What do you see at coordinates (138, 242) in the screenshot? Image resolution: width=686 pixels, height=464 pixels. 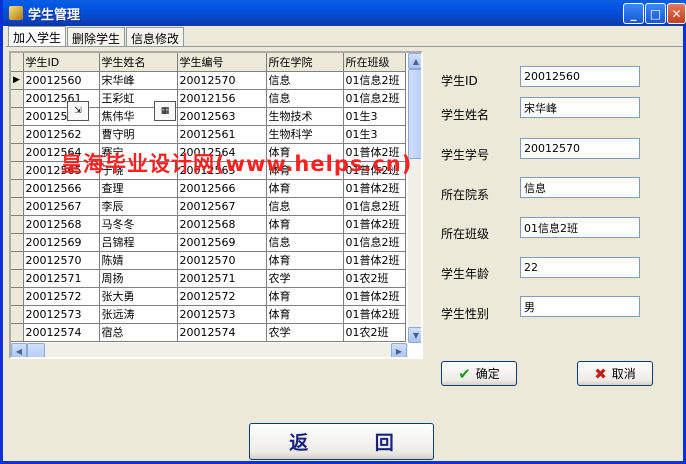 I see `cell-student-name: 吕锦程` at bounding box center [138, 242].